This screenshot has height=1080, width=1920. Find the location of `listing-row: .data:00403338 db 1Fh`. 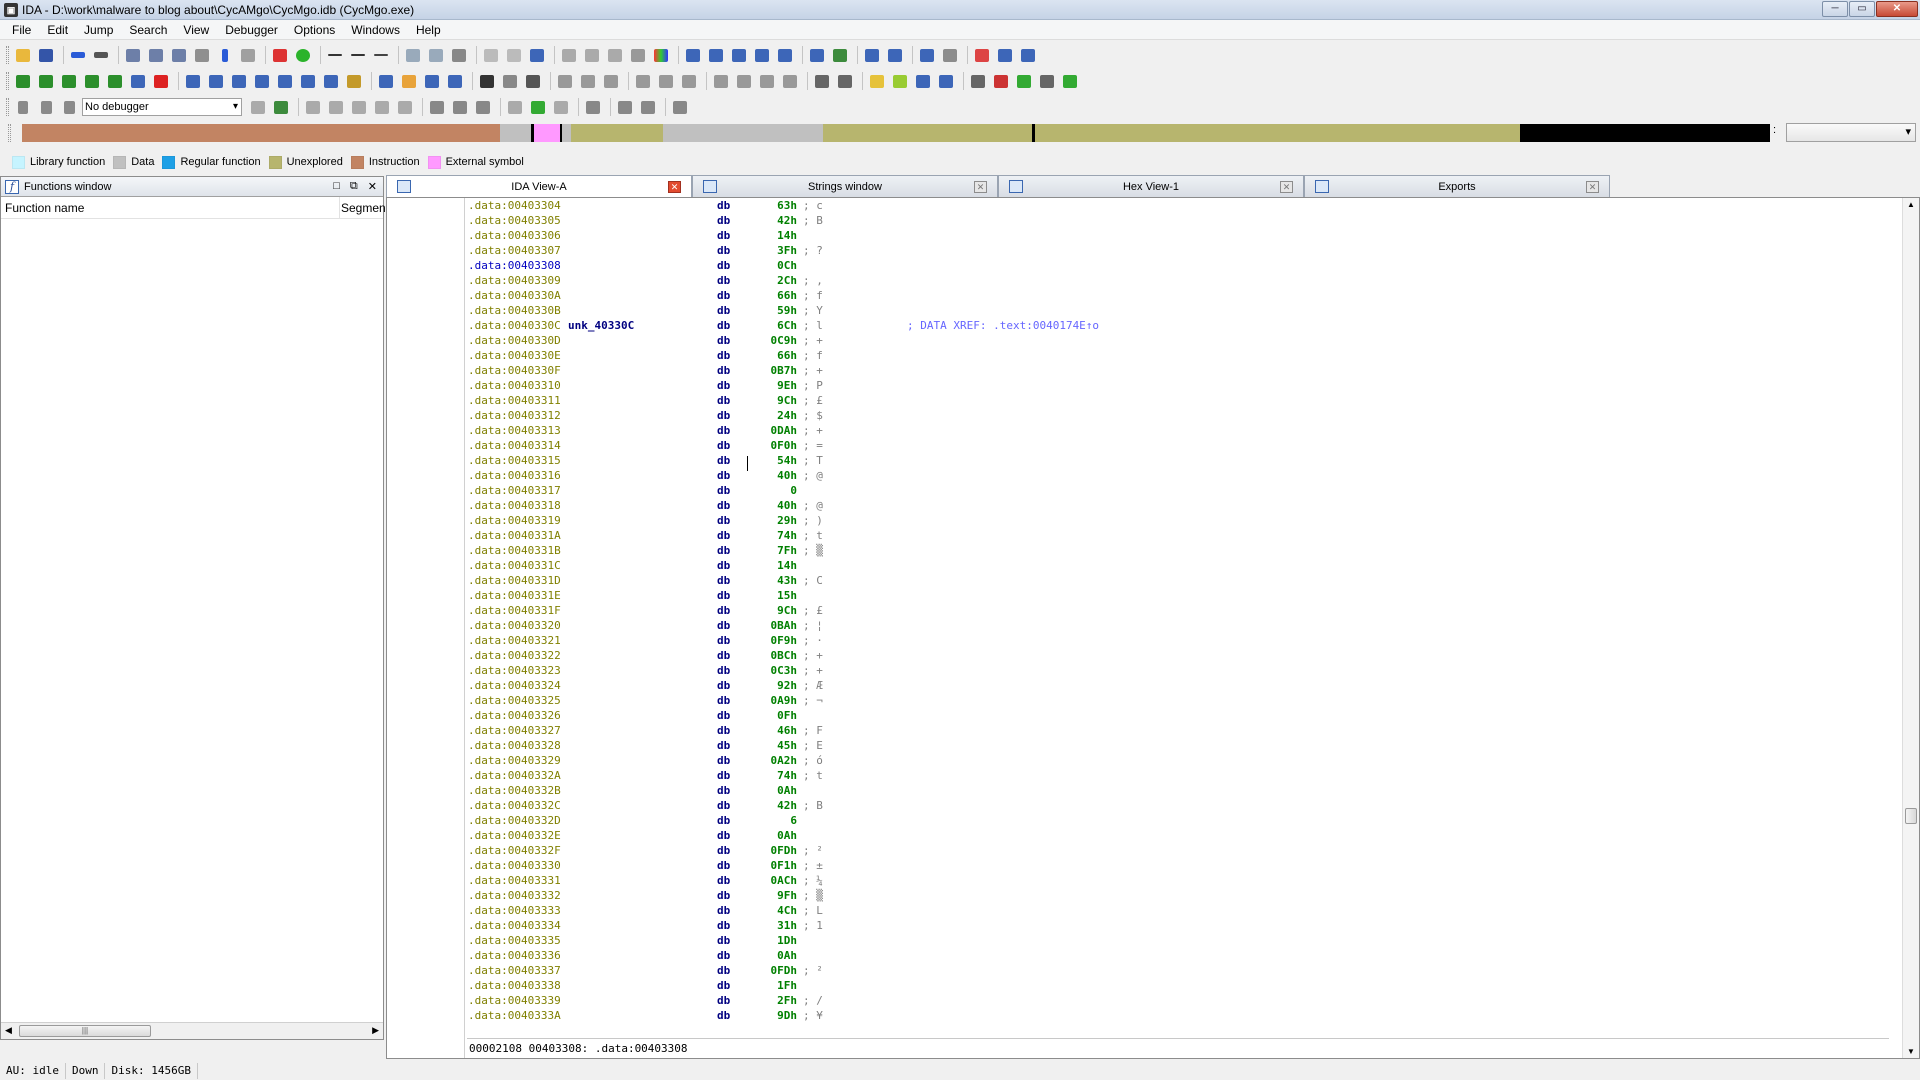

listing-row: .data:00403338 db 1Fh is located at coordinates (1178, 985).